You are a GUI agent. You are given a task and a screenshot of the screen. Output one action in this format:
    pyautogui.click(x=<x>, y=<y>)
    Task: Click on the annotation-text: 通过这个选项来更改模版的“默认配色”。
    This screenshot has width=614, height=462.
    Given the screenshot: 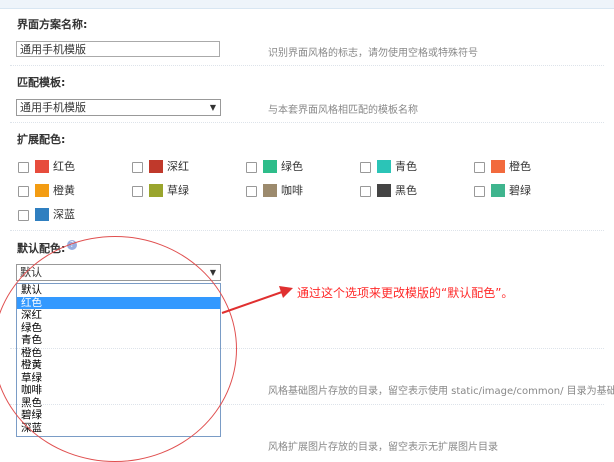 What is the action you would take?
    pyautogui.click(x=405, y=293)
    